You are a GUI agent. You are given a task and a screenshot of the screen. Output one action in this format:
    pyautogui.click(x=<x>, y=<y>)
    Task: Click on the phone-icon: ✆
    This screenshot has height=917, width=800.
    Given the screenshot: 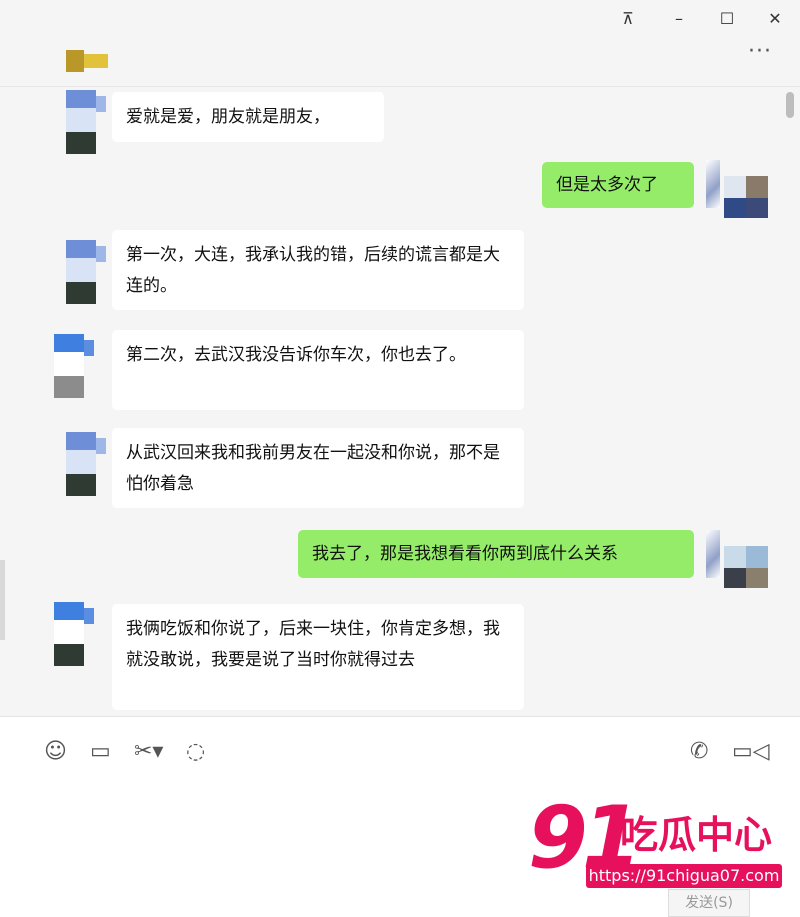 What is the action you would take?
    pyautogui.click(x=699, y=752)
    